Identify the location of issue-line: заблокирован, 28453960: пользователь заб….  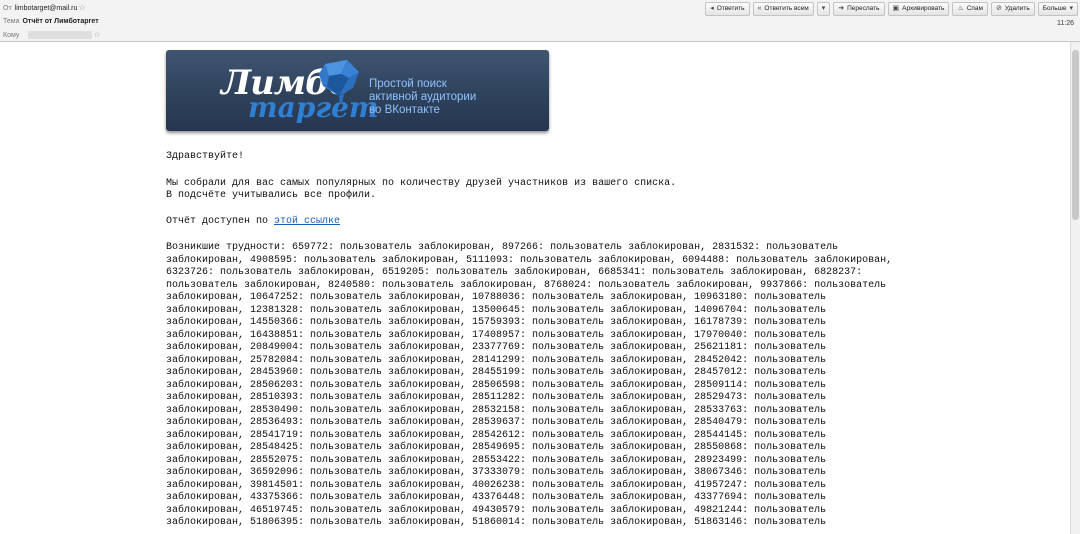
(496, 372).